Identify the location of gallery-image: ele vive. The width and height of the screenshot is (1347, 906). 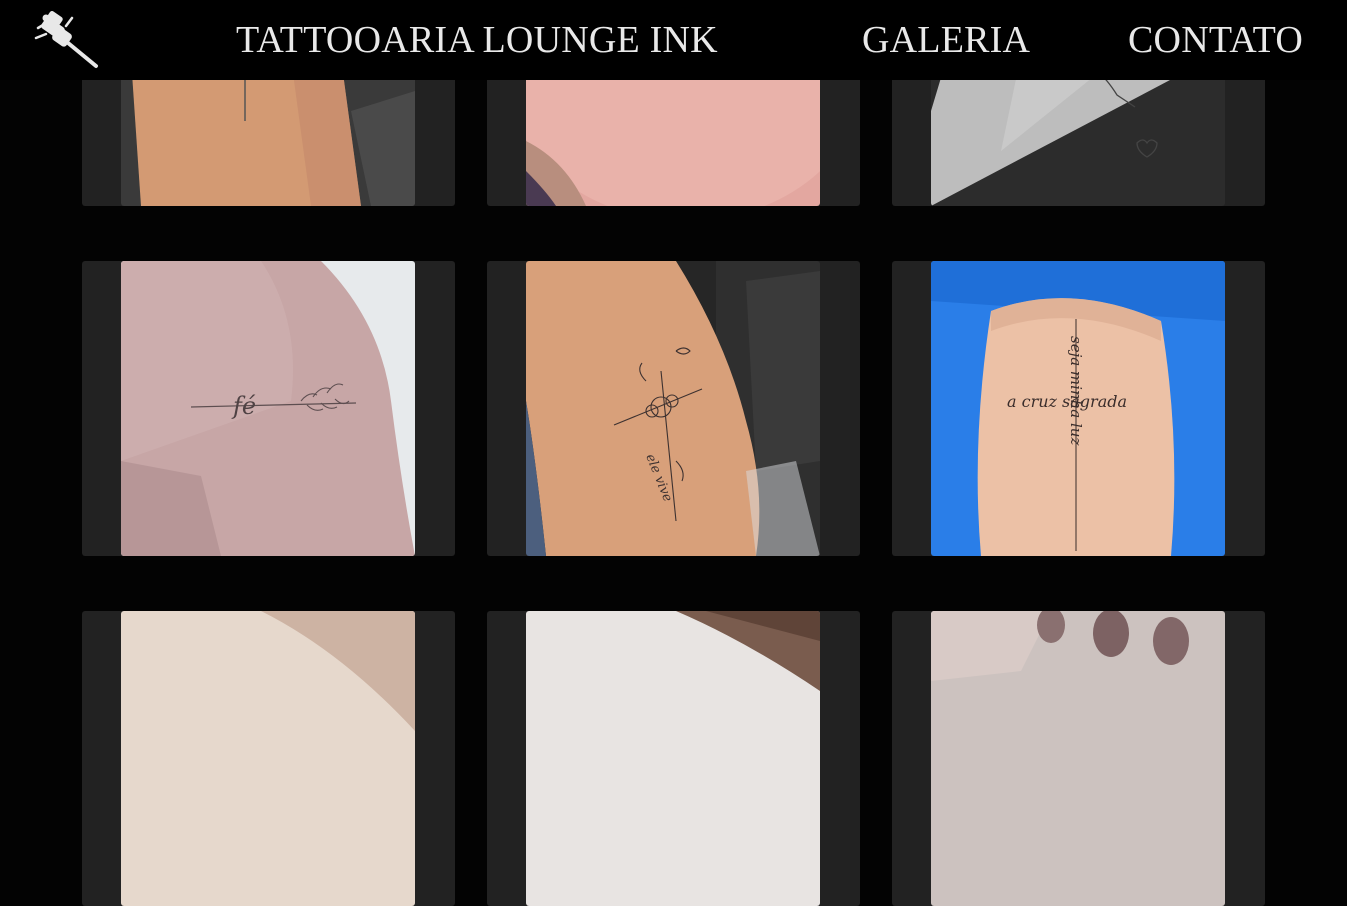
(673, 408).